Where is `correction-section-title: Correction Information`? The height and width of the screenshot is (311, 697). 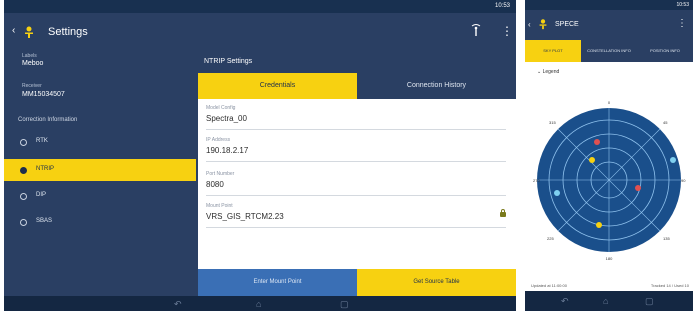
correction-section-title: Correction Information is located at coordinates (48, 120).